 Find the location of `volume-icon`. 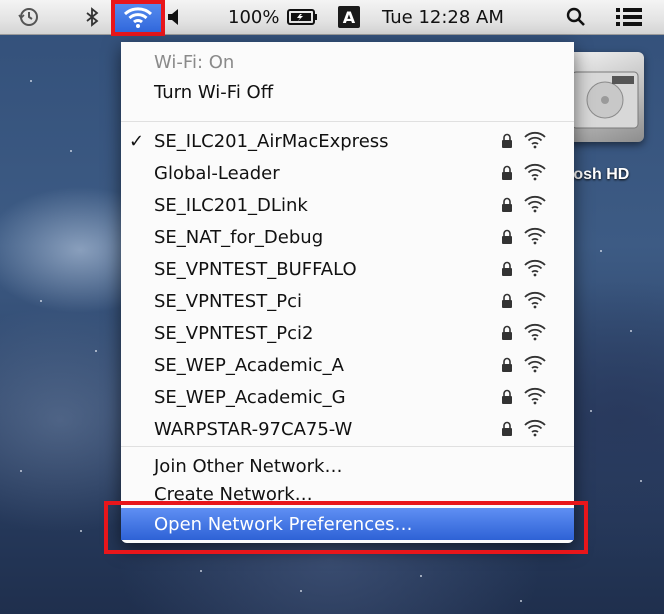

volume-icon is located at coordinates (175, 17).